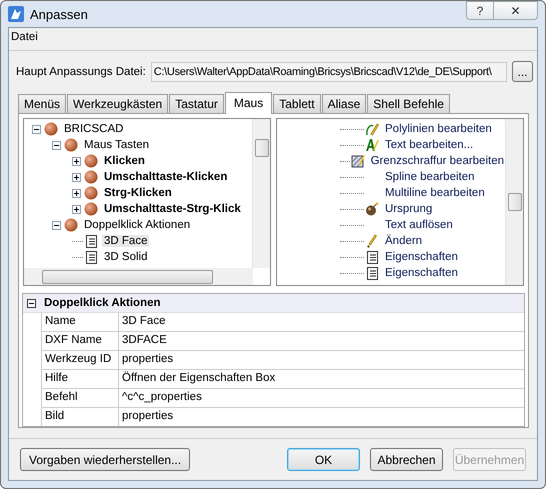 The height and width of the screenshot is (489, 546). Describe the element at coordinates (196, 103) in the screenshot. I see `tab: Tastatur` at that location.